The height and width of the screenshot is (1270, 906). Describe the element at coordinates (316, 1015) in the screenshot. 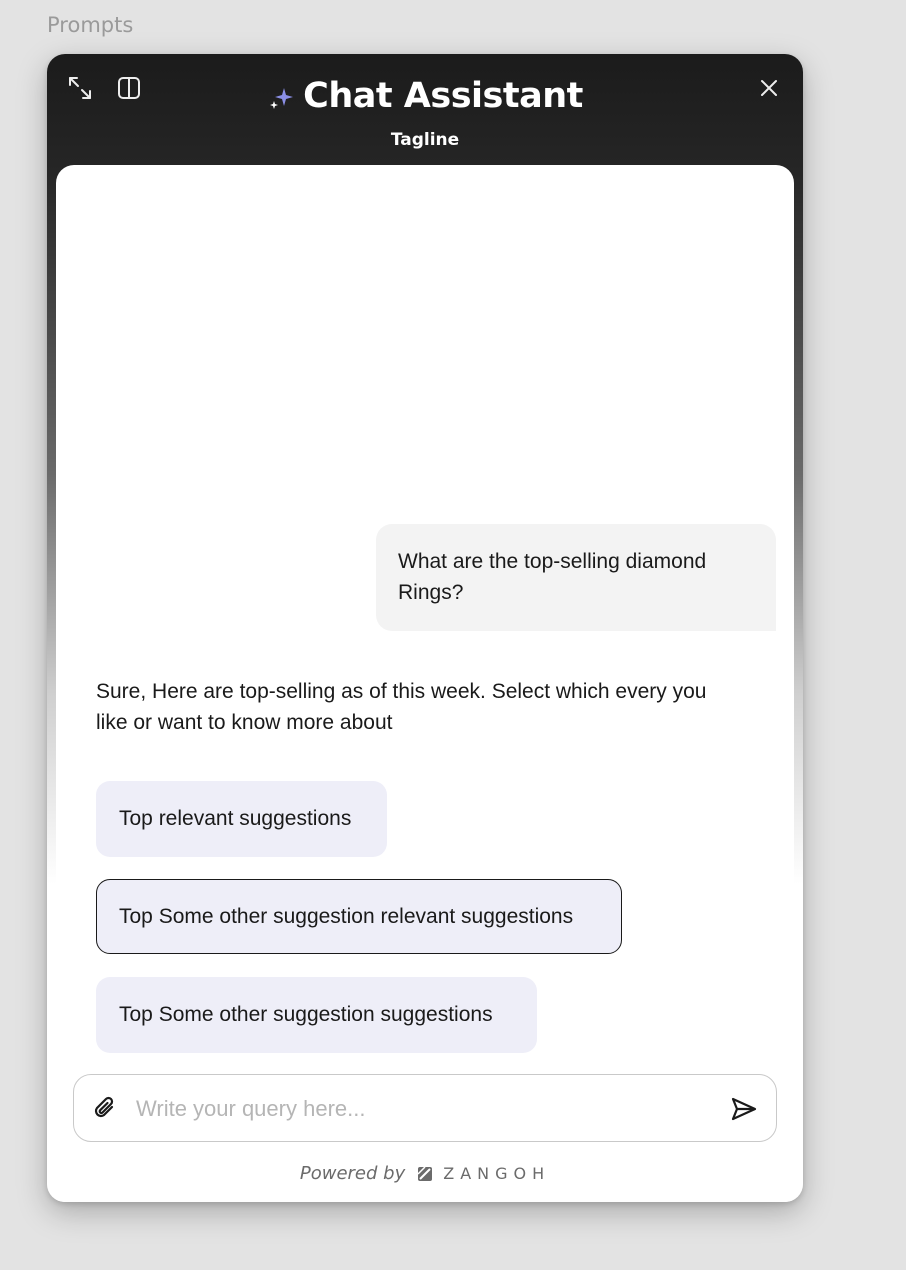

I see `suggestion-chip: Top Some other suggestion suggestions` at that location.